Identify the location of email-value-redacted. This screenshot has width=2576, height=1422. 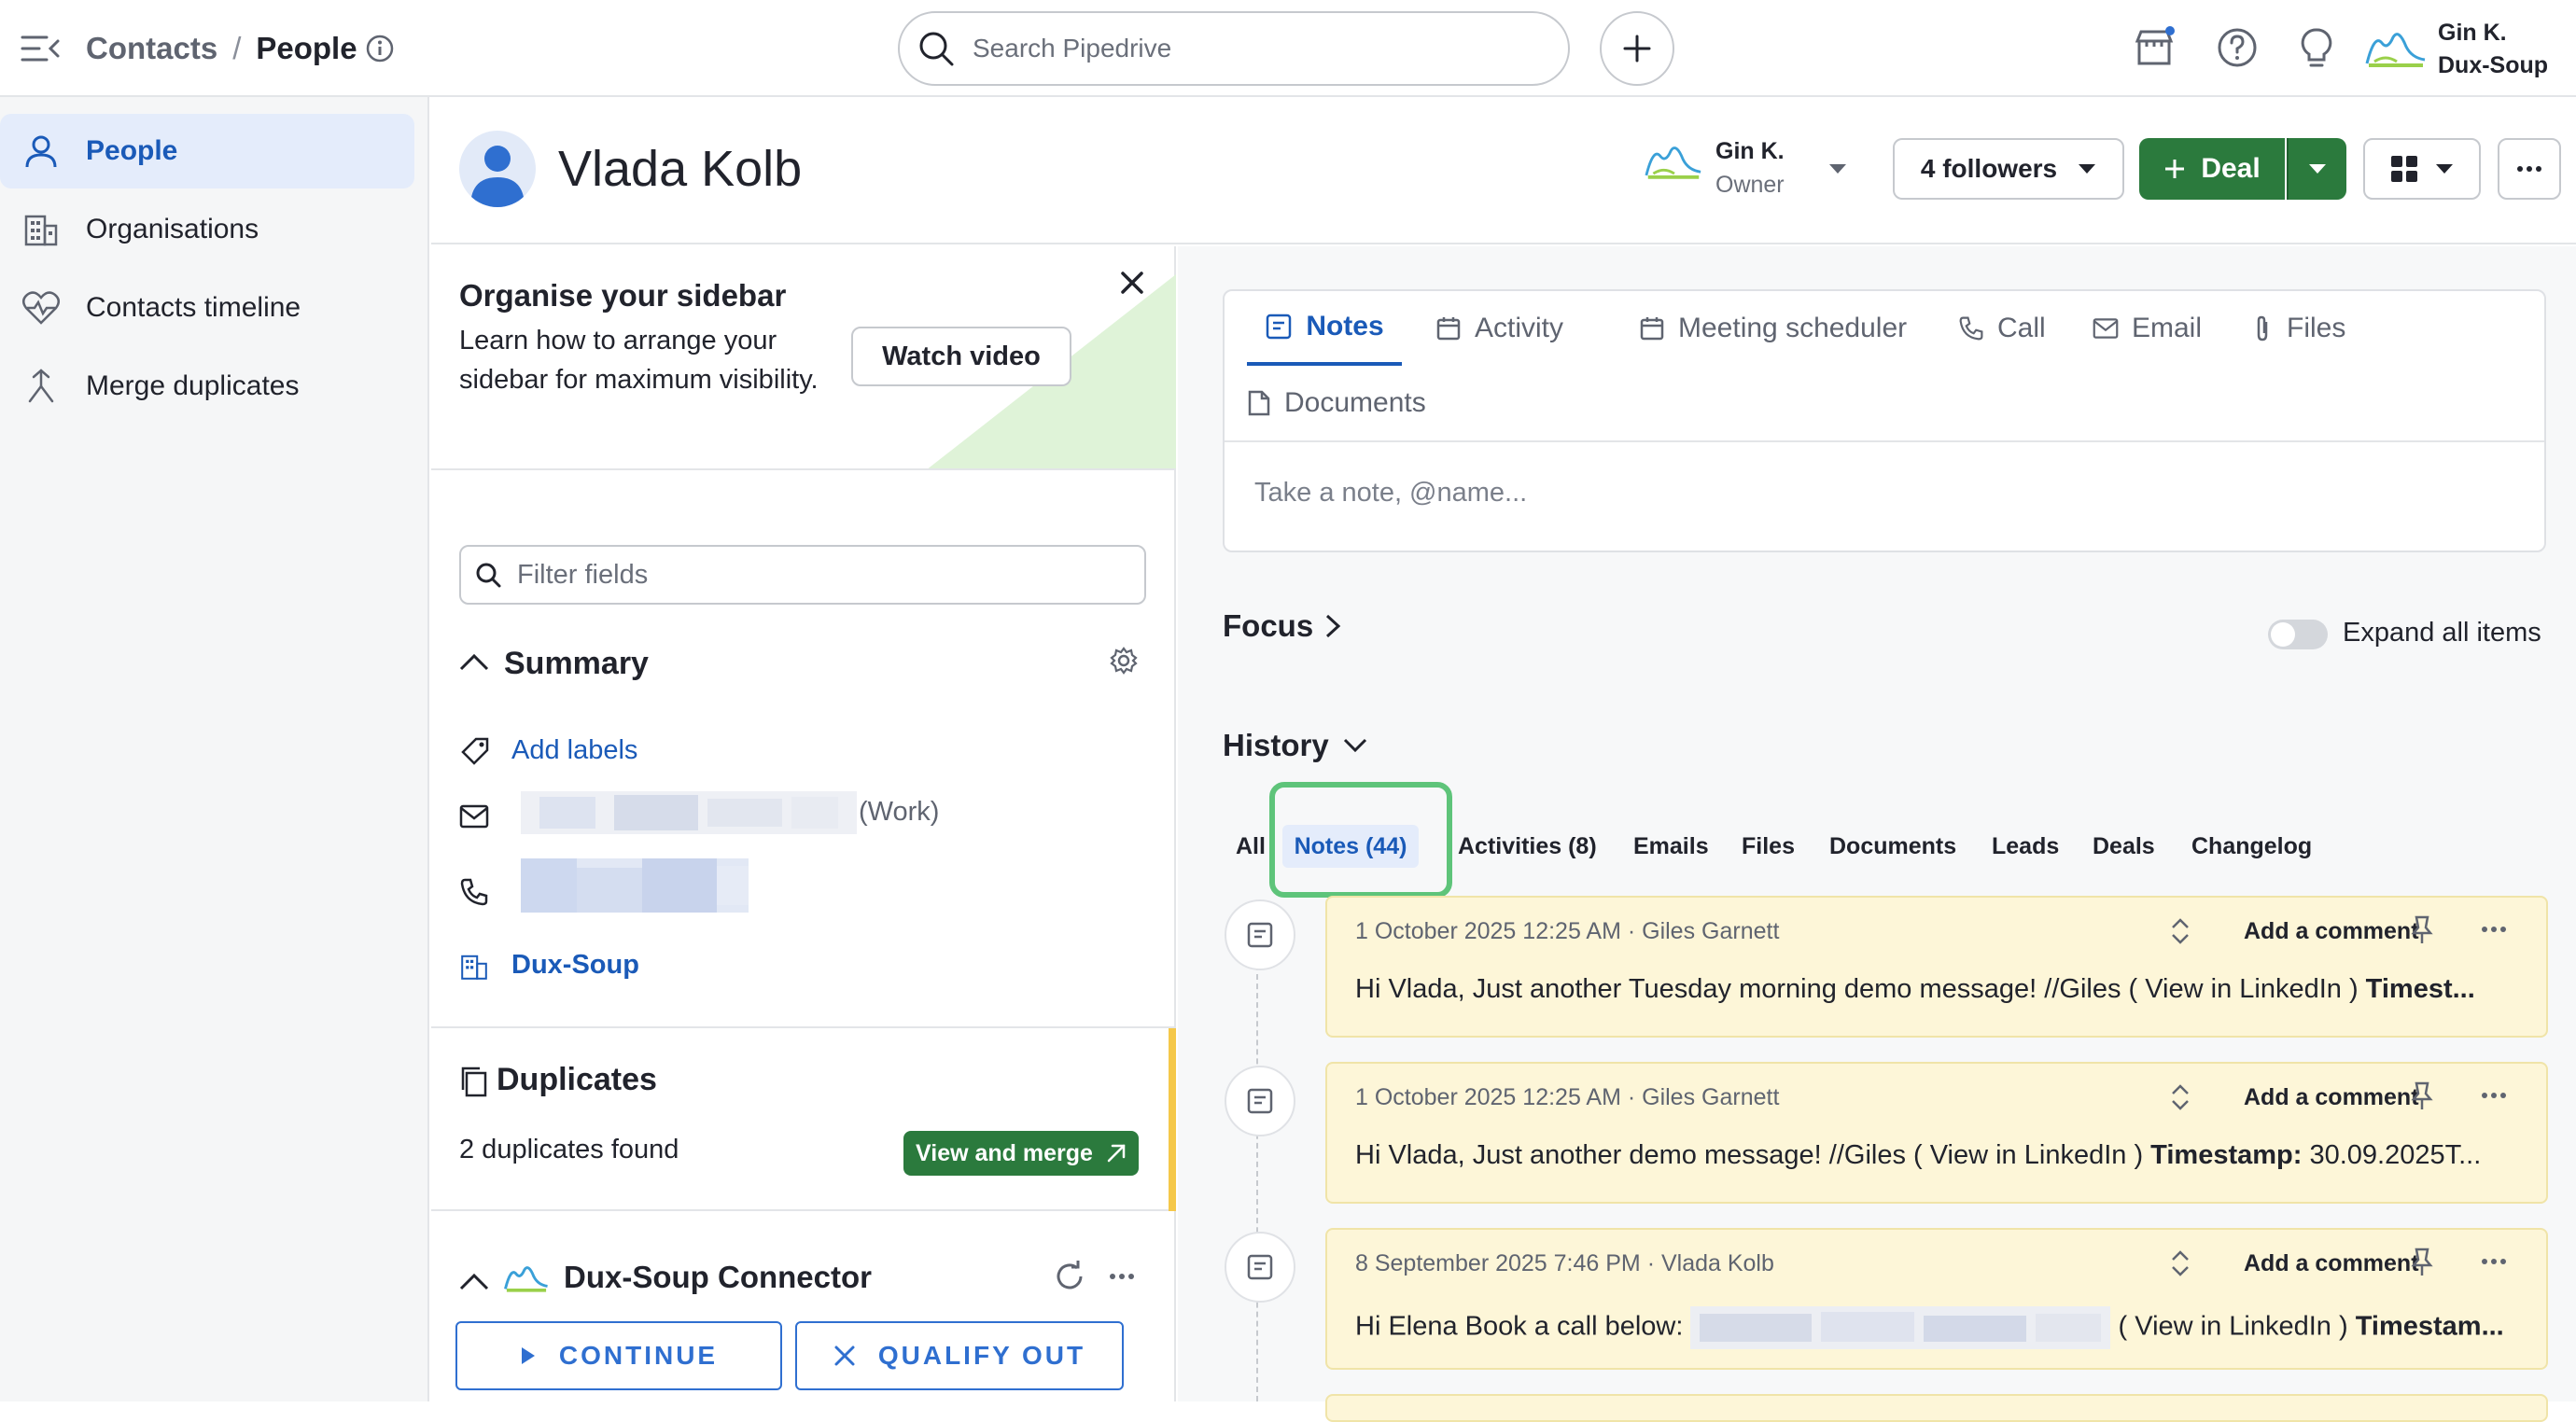
(689, 812).